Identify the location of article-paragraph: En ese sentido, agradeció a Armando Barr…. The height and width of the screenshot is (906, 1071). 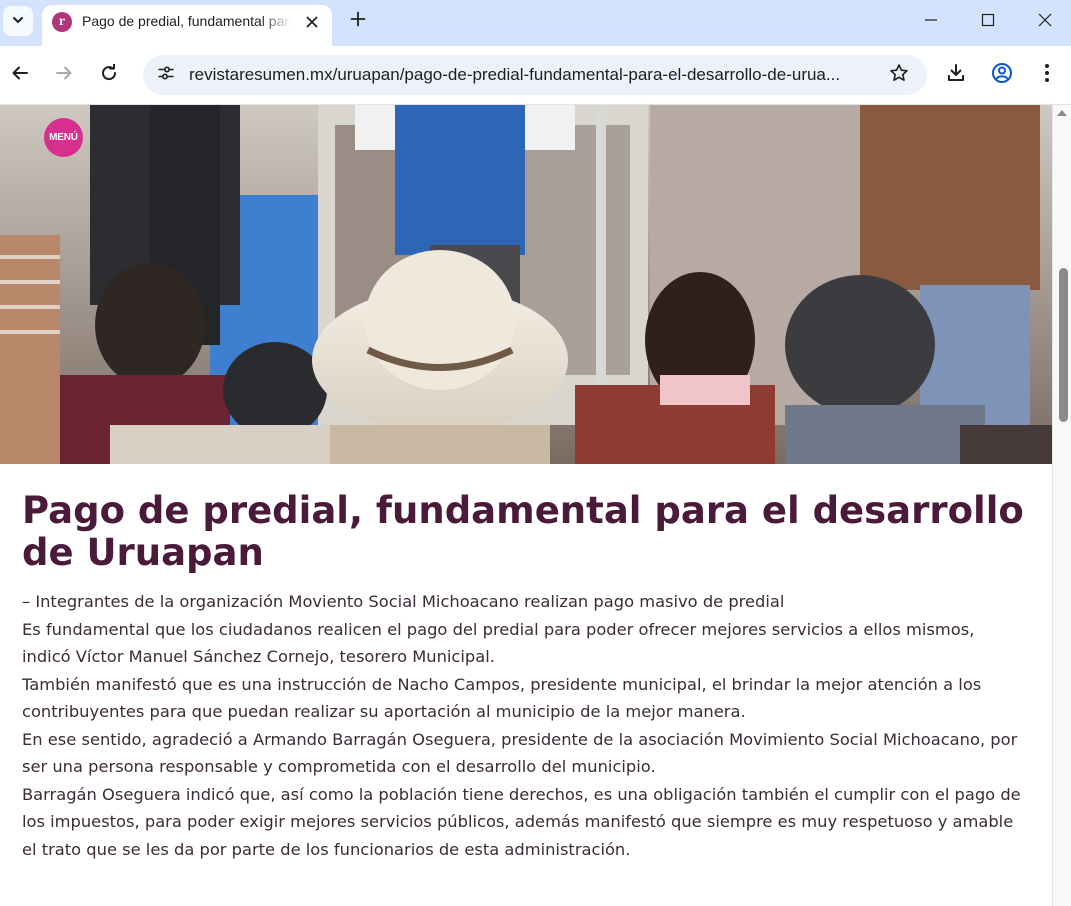
(520, 753).